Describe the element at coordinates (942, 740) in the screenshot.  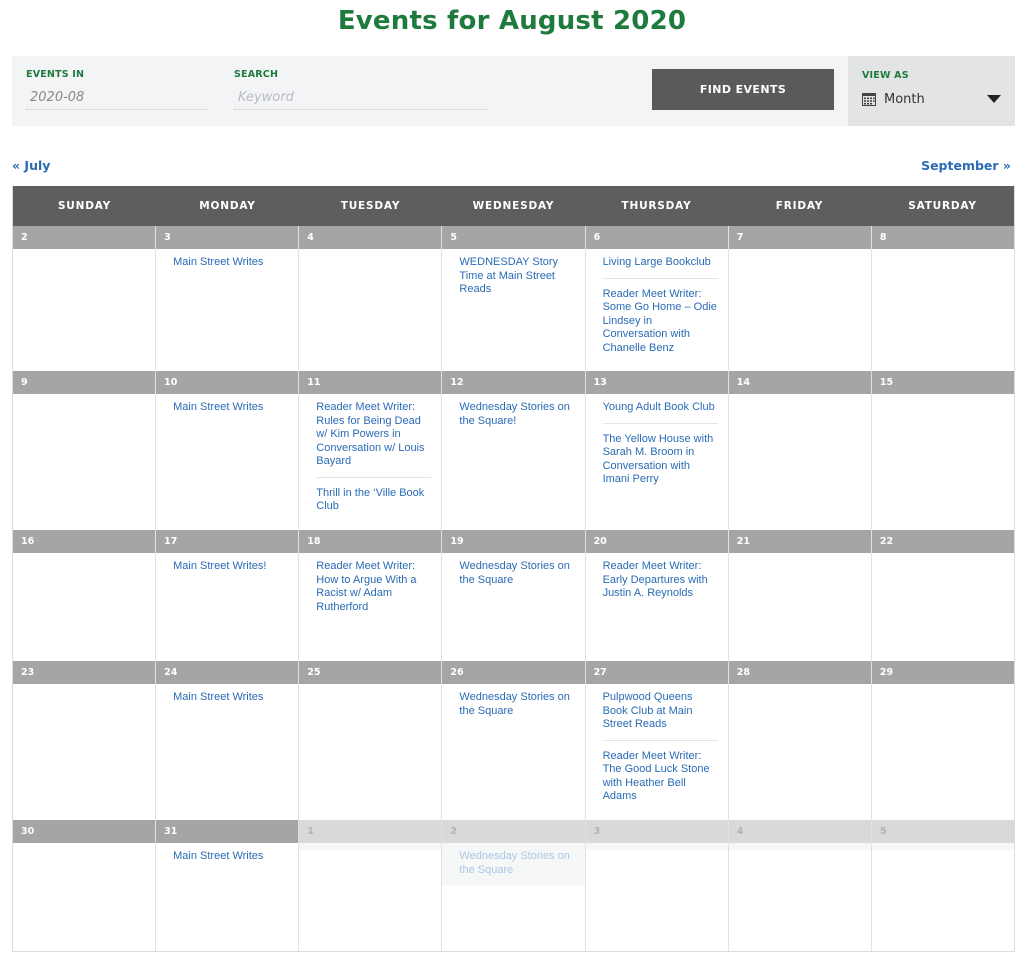
I see `calendar-day-cell: 29` at that location.